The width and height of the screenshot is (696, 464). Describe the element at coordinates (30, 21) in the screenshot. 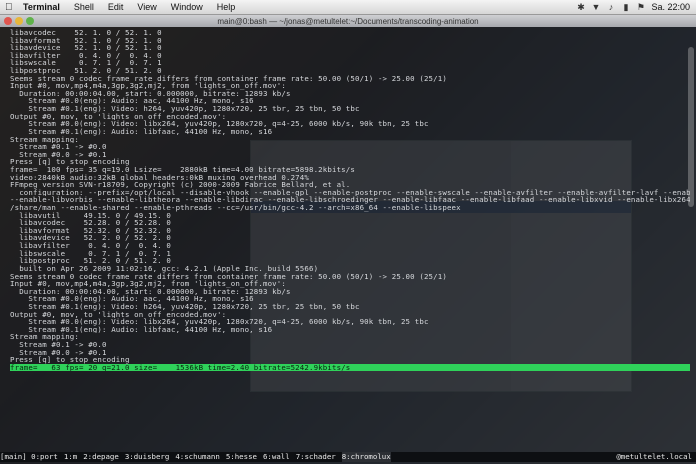

I see `zoom-button` at that location.